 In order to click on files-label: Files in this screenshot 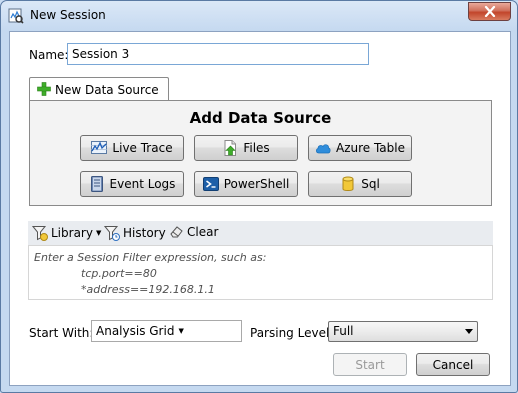, I will do `click(256, 148)`.